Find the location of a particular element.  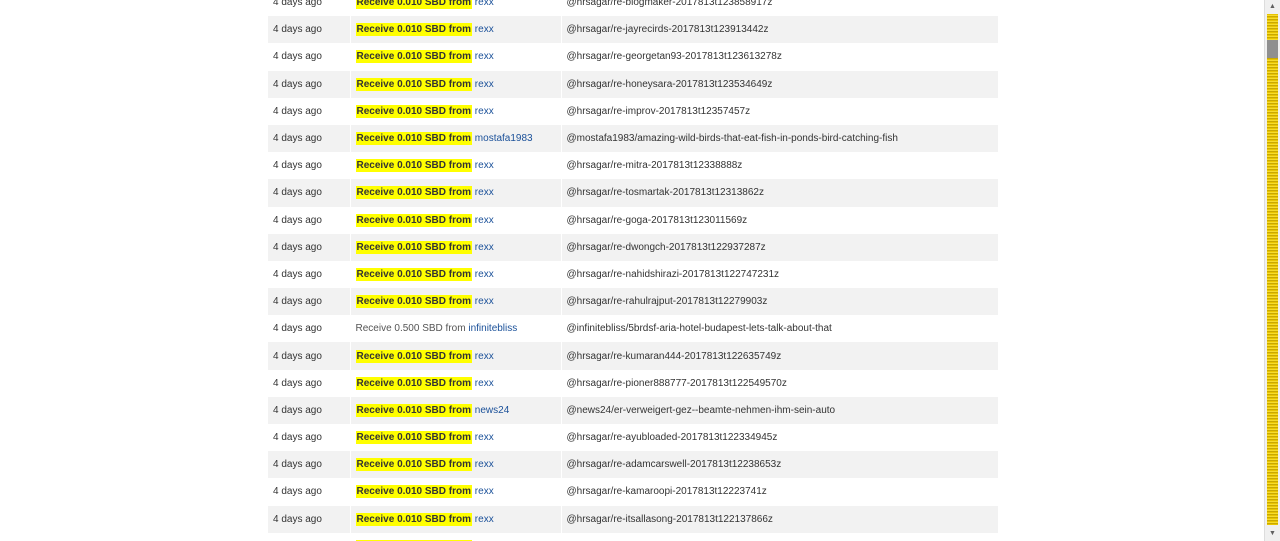

vertical-scrollbar: ▲ ▼ is located at coordinates (1272, 270).